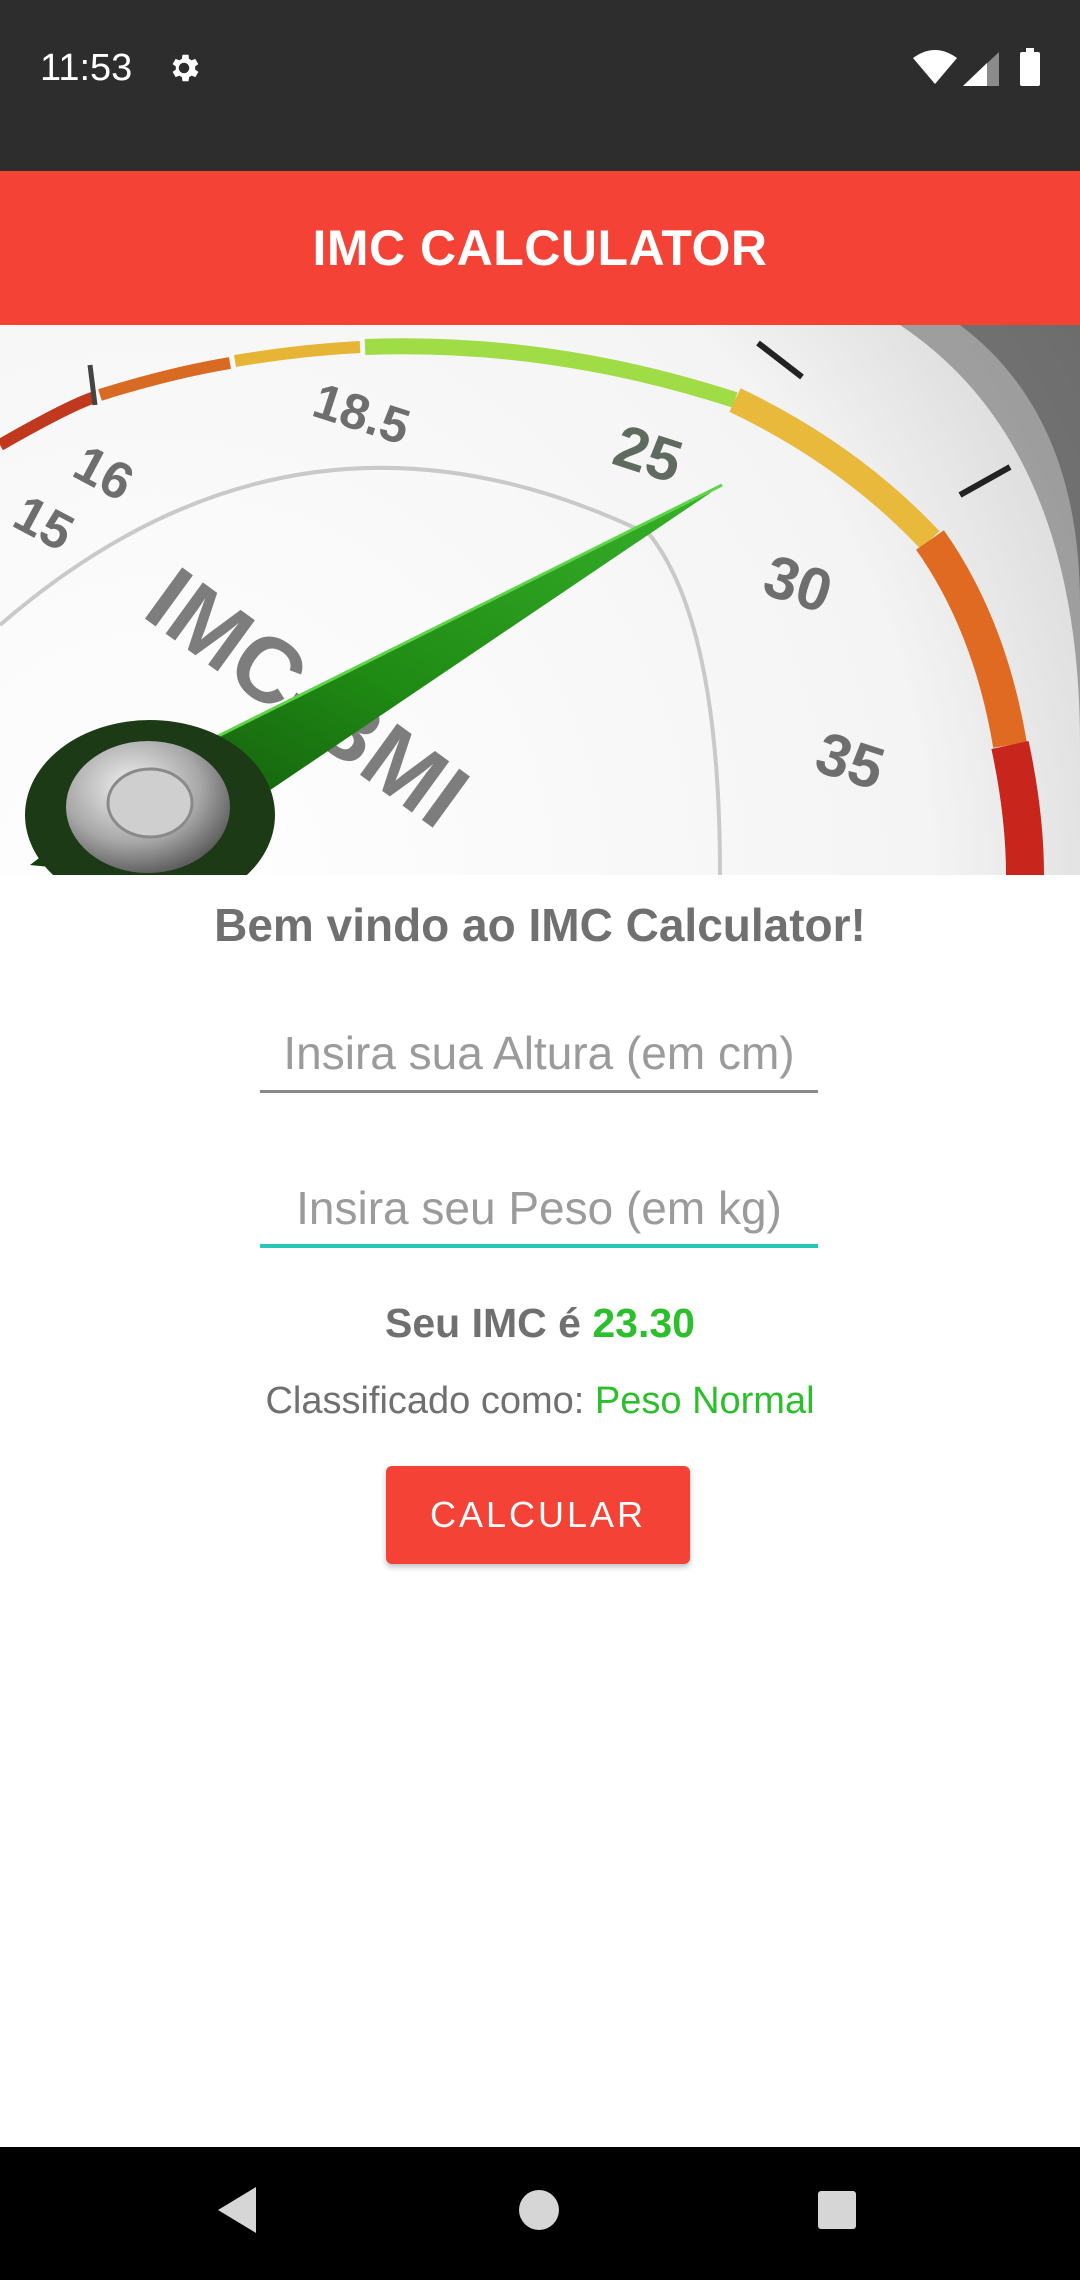  I want to click on app-bar: IMC CALCULATOR, so click(540, 248).